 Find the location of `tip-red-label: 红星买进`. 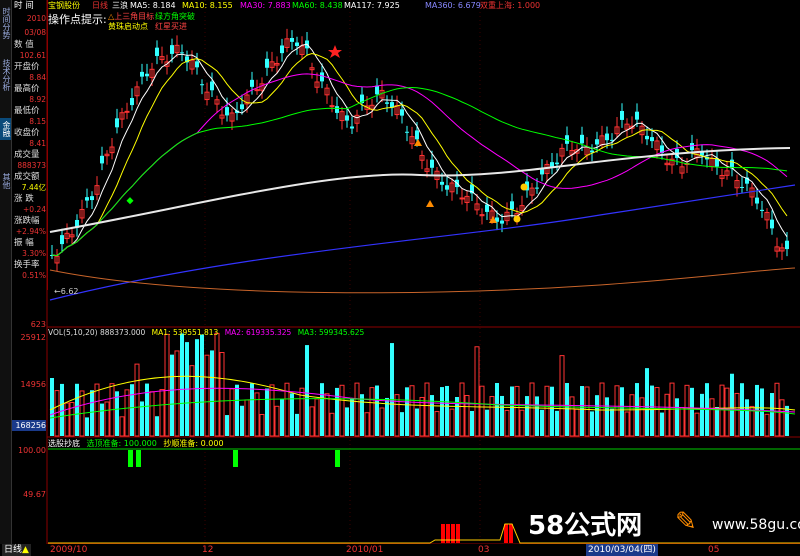

tip-red-label: 红星买进 is located at coordinates (171, 26).